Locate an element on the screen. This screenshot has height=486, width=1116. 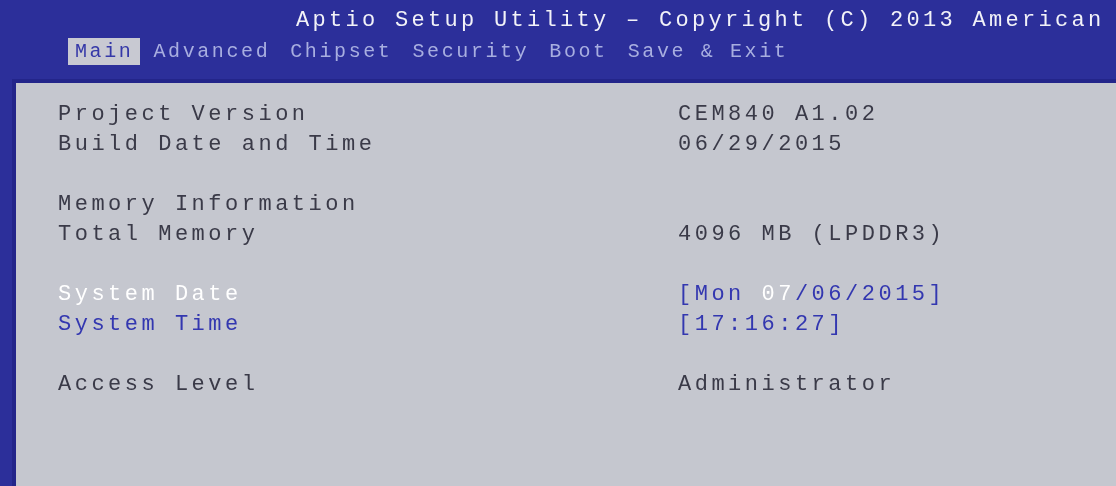
field-label: Project Version is located at coordinates (184, 114).